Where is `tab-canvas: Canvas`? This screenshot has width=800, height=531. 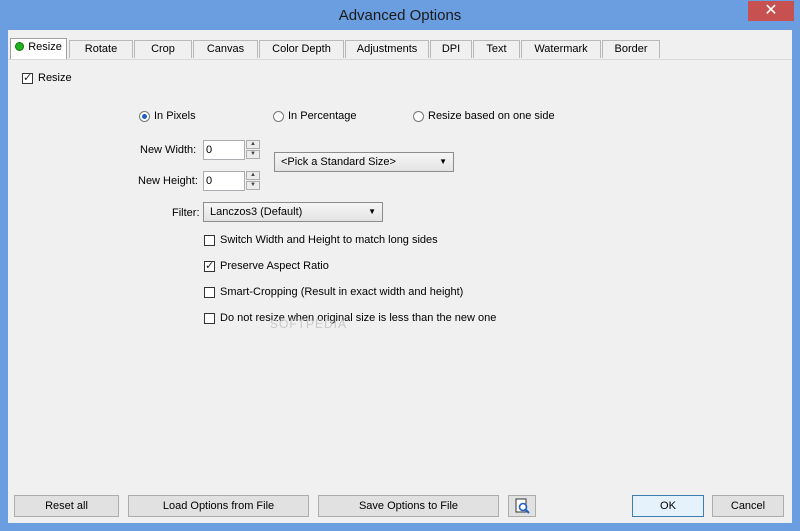 tab-canvas: Canvas is located at coordinates (225, 49).